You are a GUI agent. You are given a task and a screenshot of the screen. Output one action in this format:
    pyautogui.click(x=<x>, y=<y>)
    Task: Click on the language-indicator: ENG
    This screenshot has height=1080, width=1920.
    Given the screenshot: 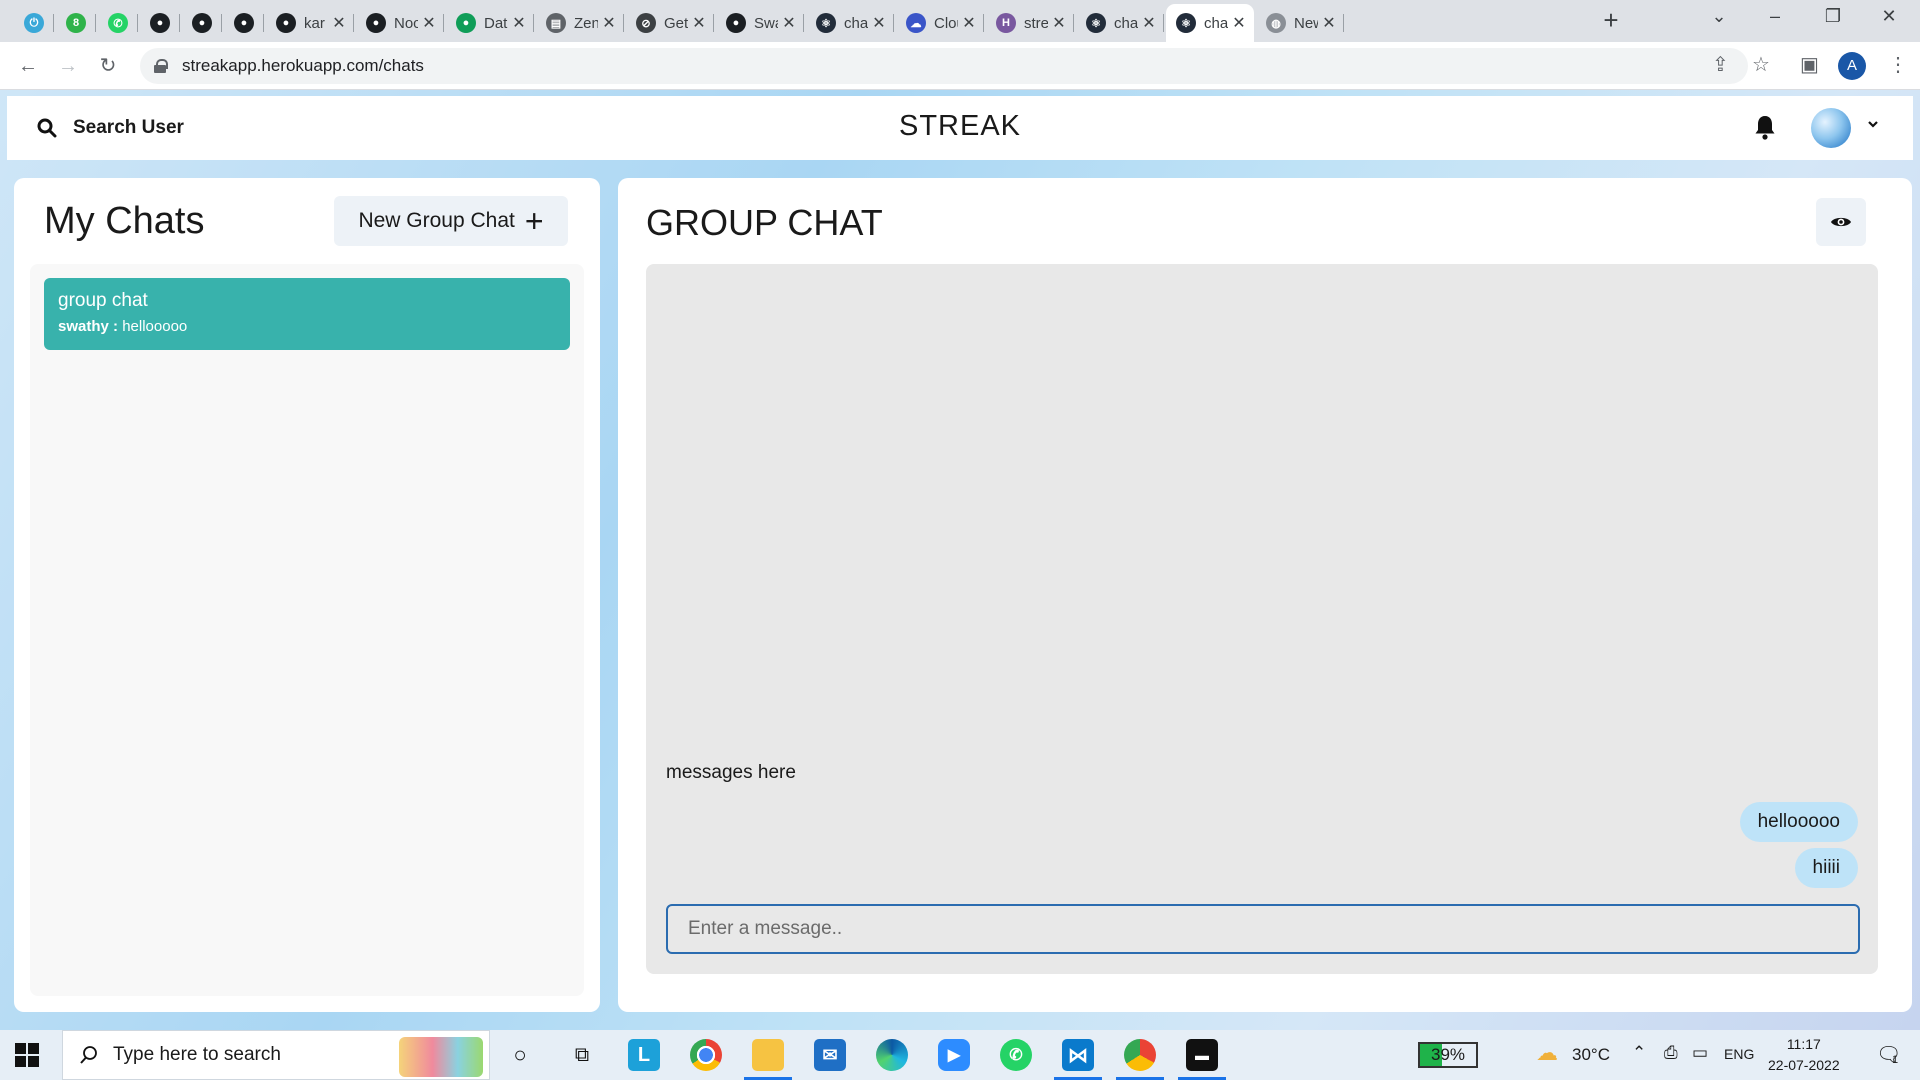 What is the action you would take?
    pyautogui.click(x=1739, y=1054)
    